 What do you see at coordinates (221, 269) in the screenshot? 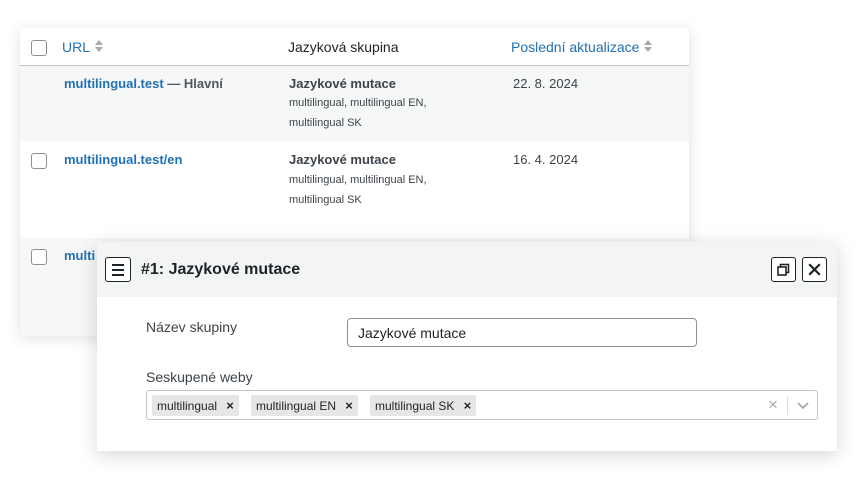
I see `dialog-title: #1: Jazykové mutace` at bounding box center [221, 269].